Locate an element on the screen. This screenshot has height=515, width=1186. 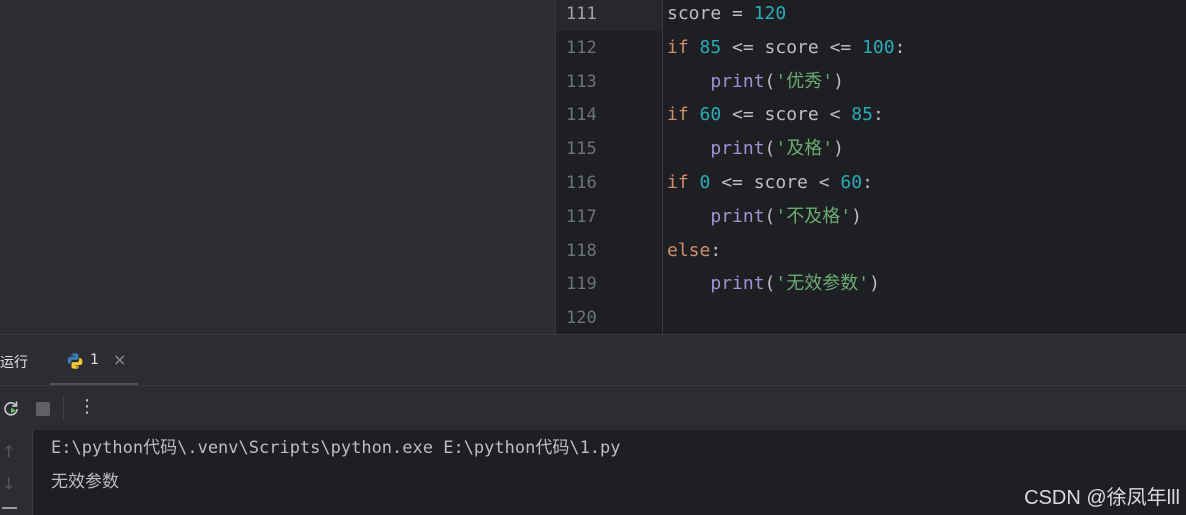
line-number: 120 is located at coordinates (581, 318).